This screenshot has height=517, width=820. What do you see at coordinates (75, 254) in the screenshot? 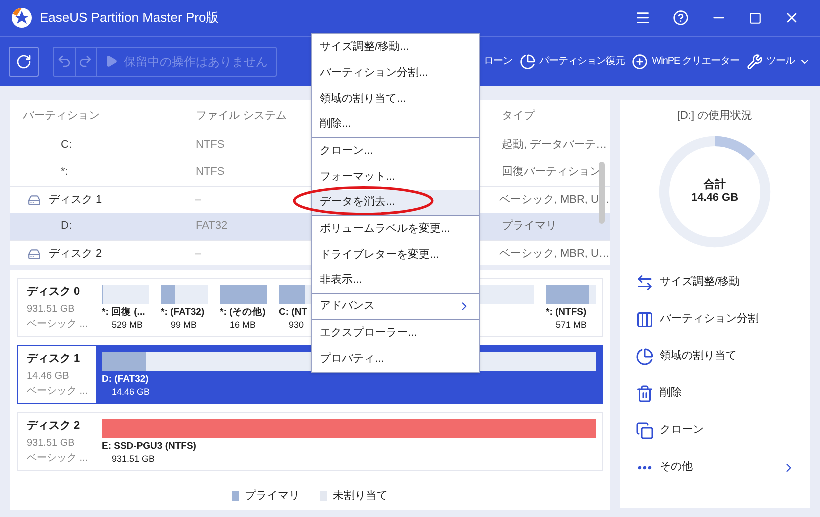
I see `table-cell-text: ディスク 2` at bounding box center [75, 254].